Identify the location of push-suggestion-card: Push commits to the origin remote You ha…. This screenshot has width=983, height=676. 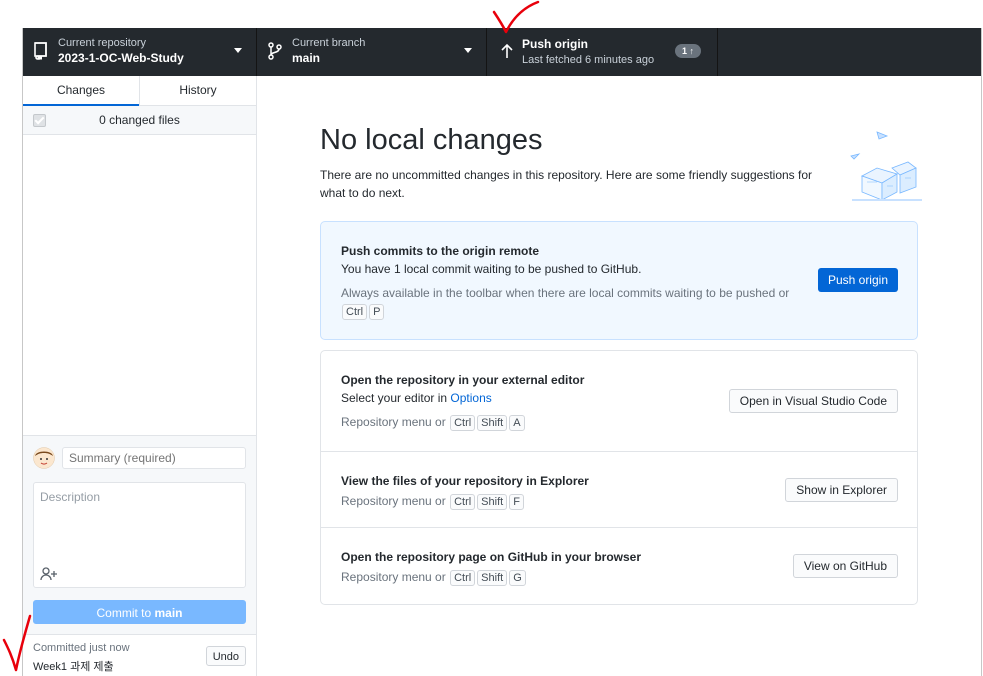
(619, 280).